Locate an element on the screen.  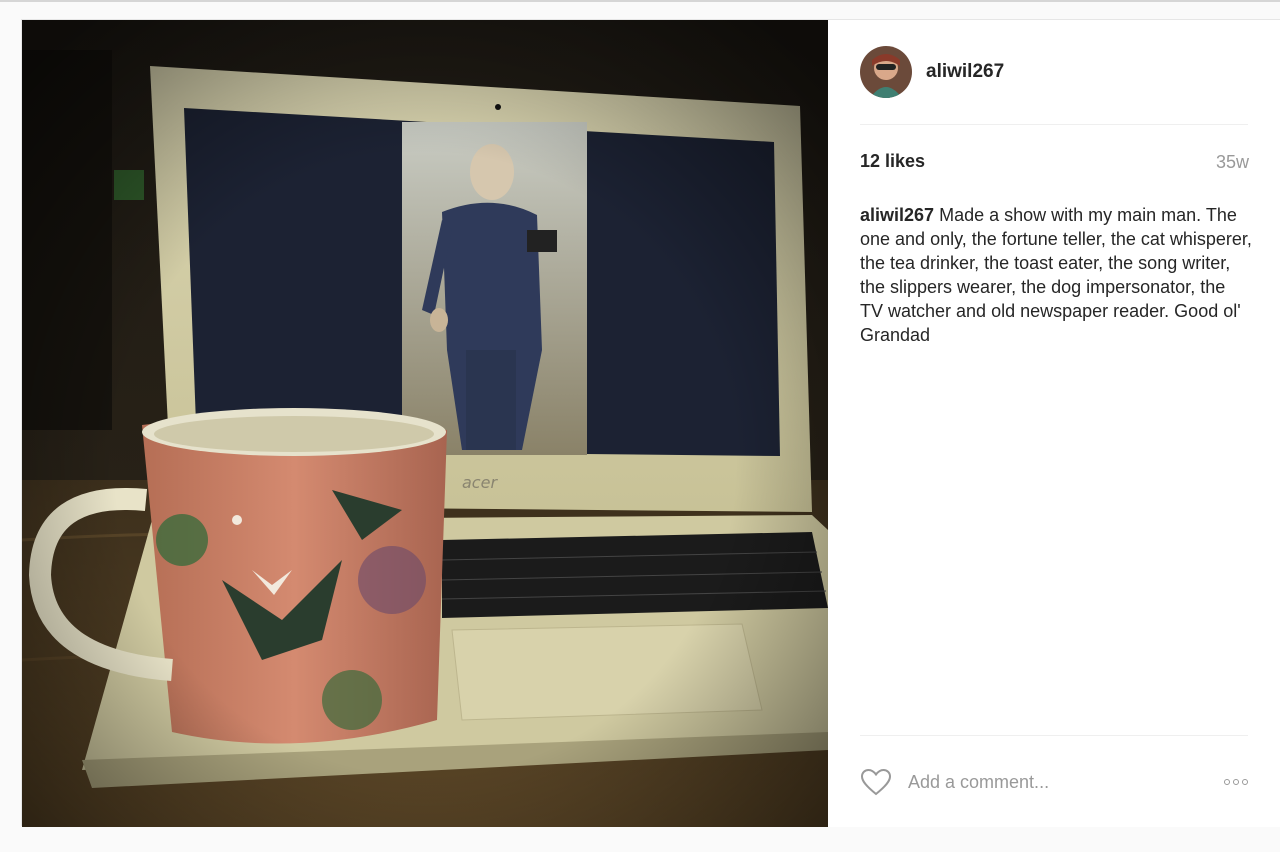
post-timestamp: 35w is located at coordinates (1232, 162).